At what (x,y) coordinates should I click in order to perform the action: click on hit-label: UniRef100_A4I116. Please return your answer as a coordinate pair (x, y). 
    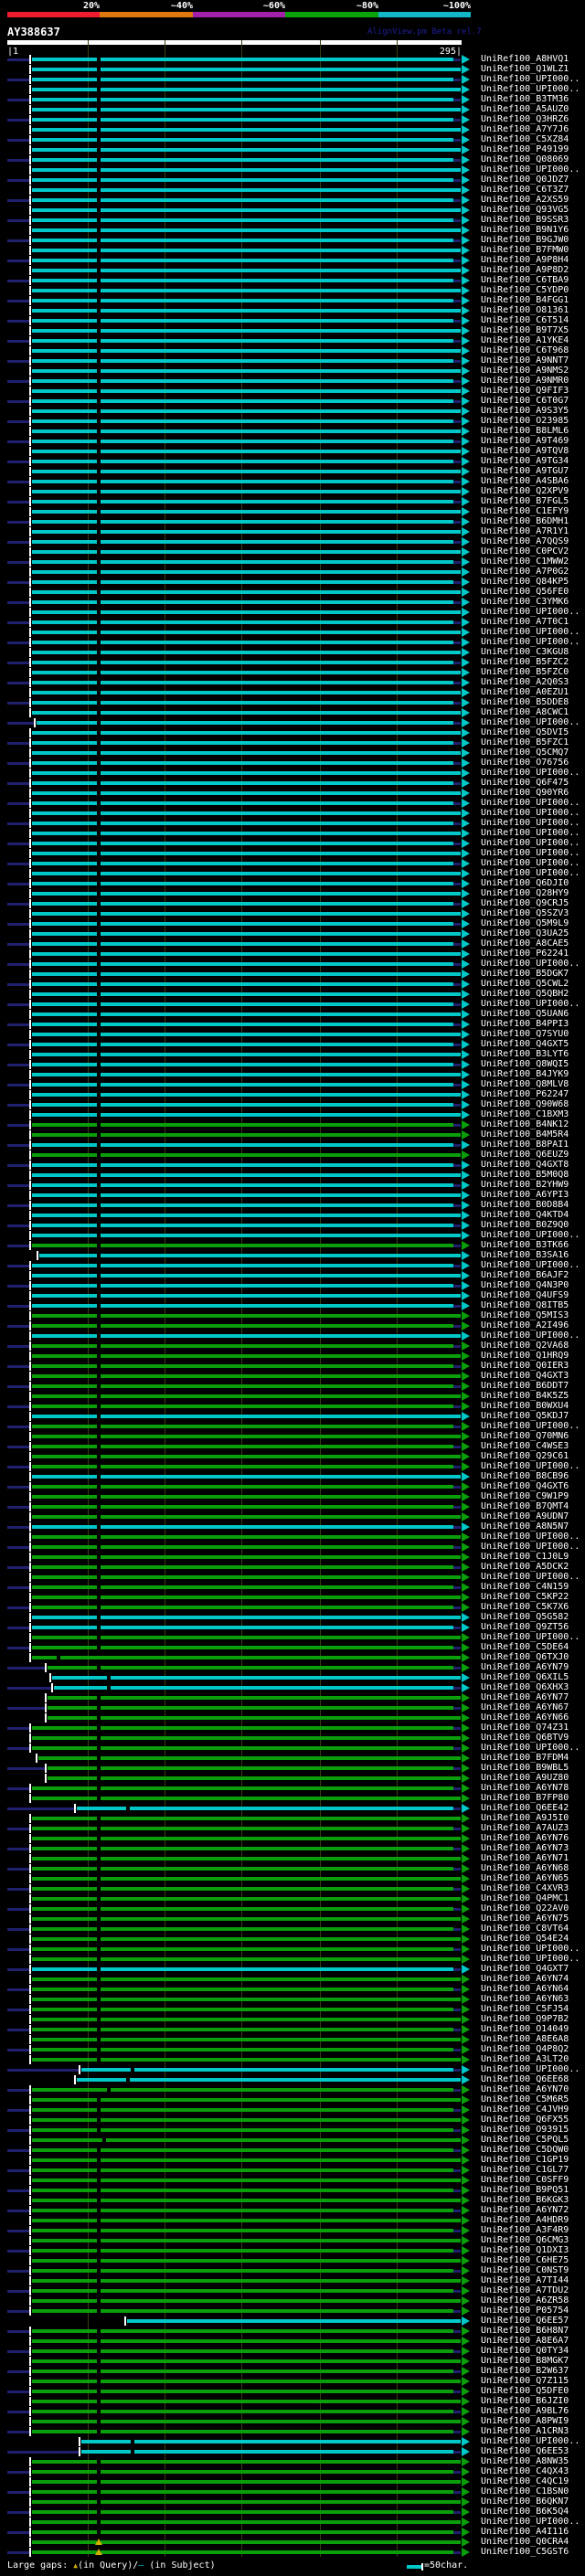
    Looking at the image, I should click on (525, 2532).